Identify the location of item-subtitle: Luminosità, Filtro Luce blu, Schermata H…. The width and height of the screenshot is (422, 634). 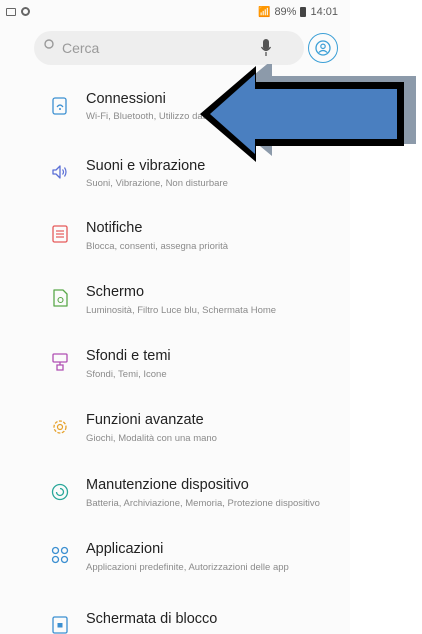
(181, 310).